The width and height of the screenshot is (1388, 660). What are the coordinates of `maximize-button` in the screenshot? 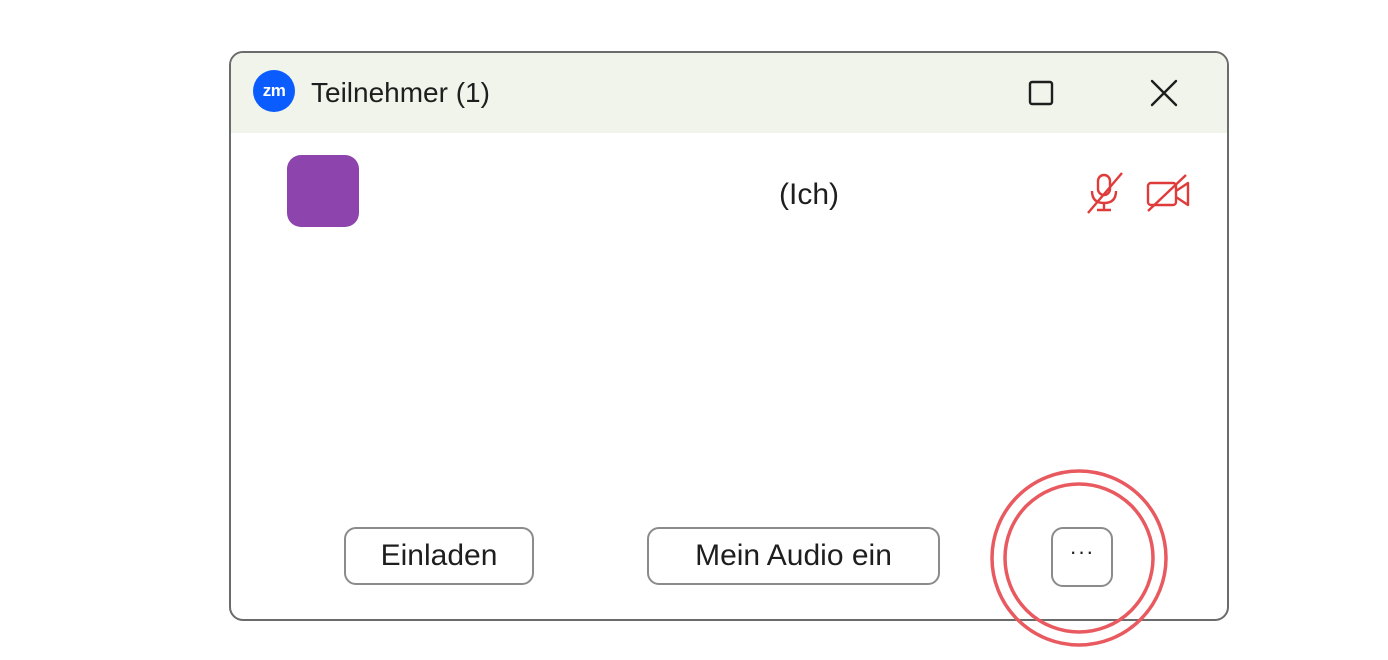 It's located at (1041, 93).